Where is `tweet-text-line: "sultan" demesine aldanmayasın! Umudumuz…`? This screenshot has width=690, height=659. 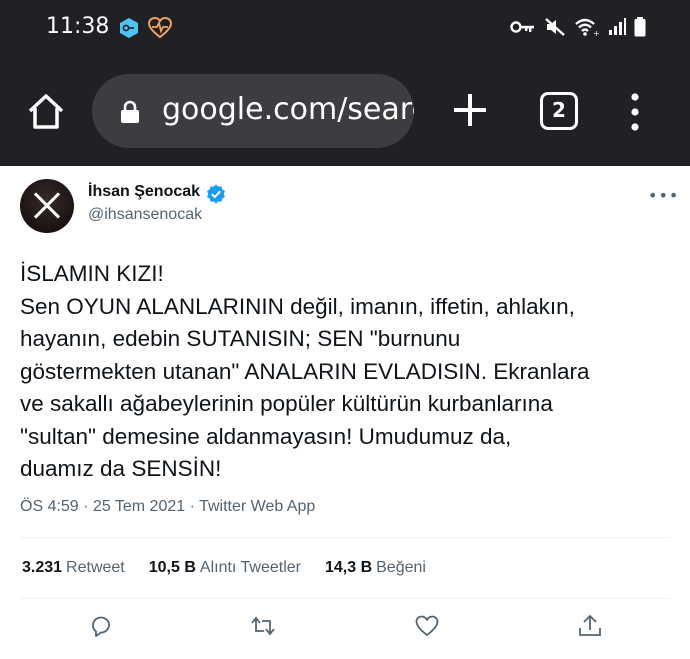
tweet-text-line: "sultan" demesine aldanmayasın! Umudumuz… is located at coordinates (266, 436).